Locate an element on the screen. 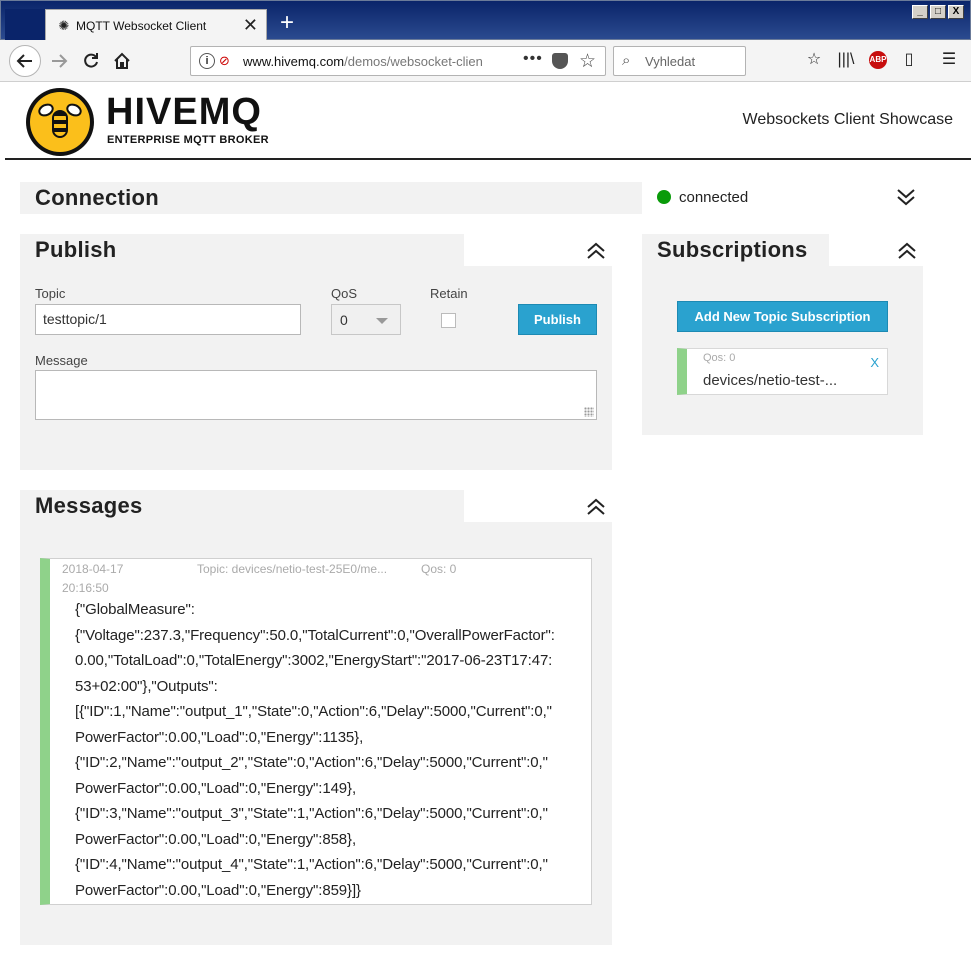 This screenshot has height=954, width=971. logo-subtitle: ENTERPRISE MQTT BROKER is located at coordinates (188, 140).